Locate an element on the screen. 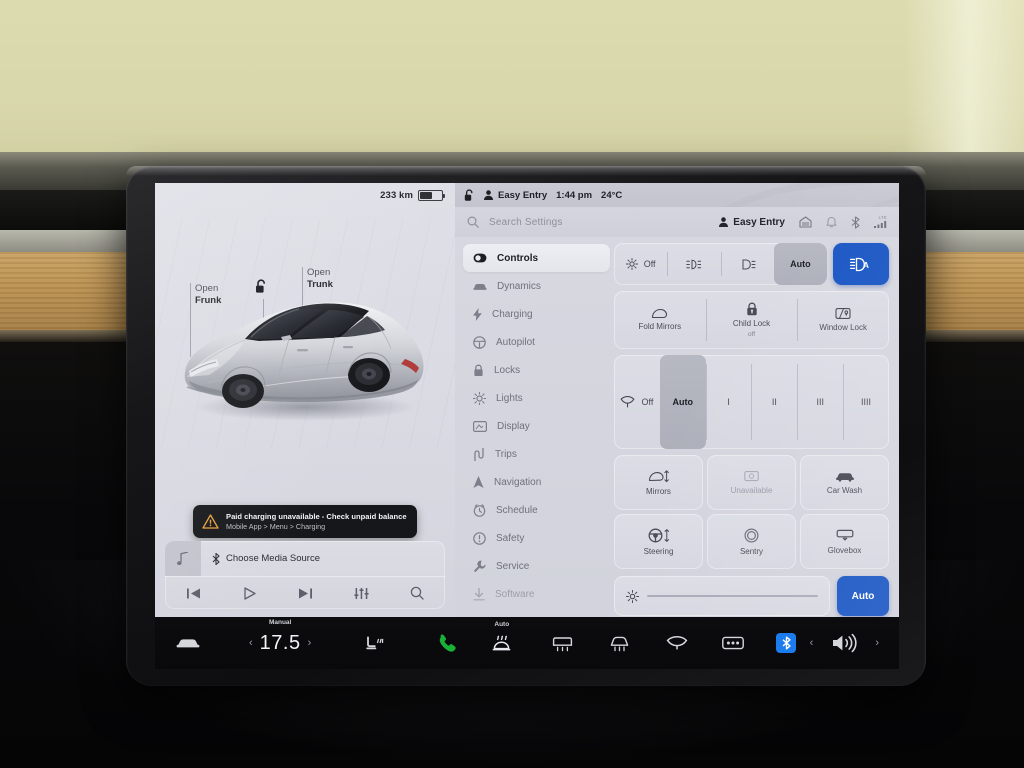 Image resolution: width=1024 pixels, height=768 pixels. music-note-icon is located at coordinates (183, 558).